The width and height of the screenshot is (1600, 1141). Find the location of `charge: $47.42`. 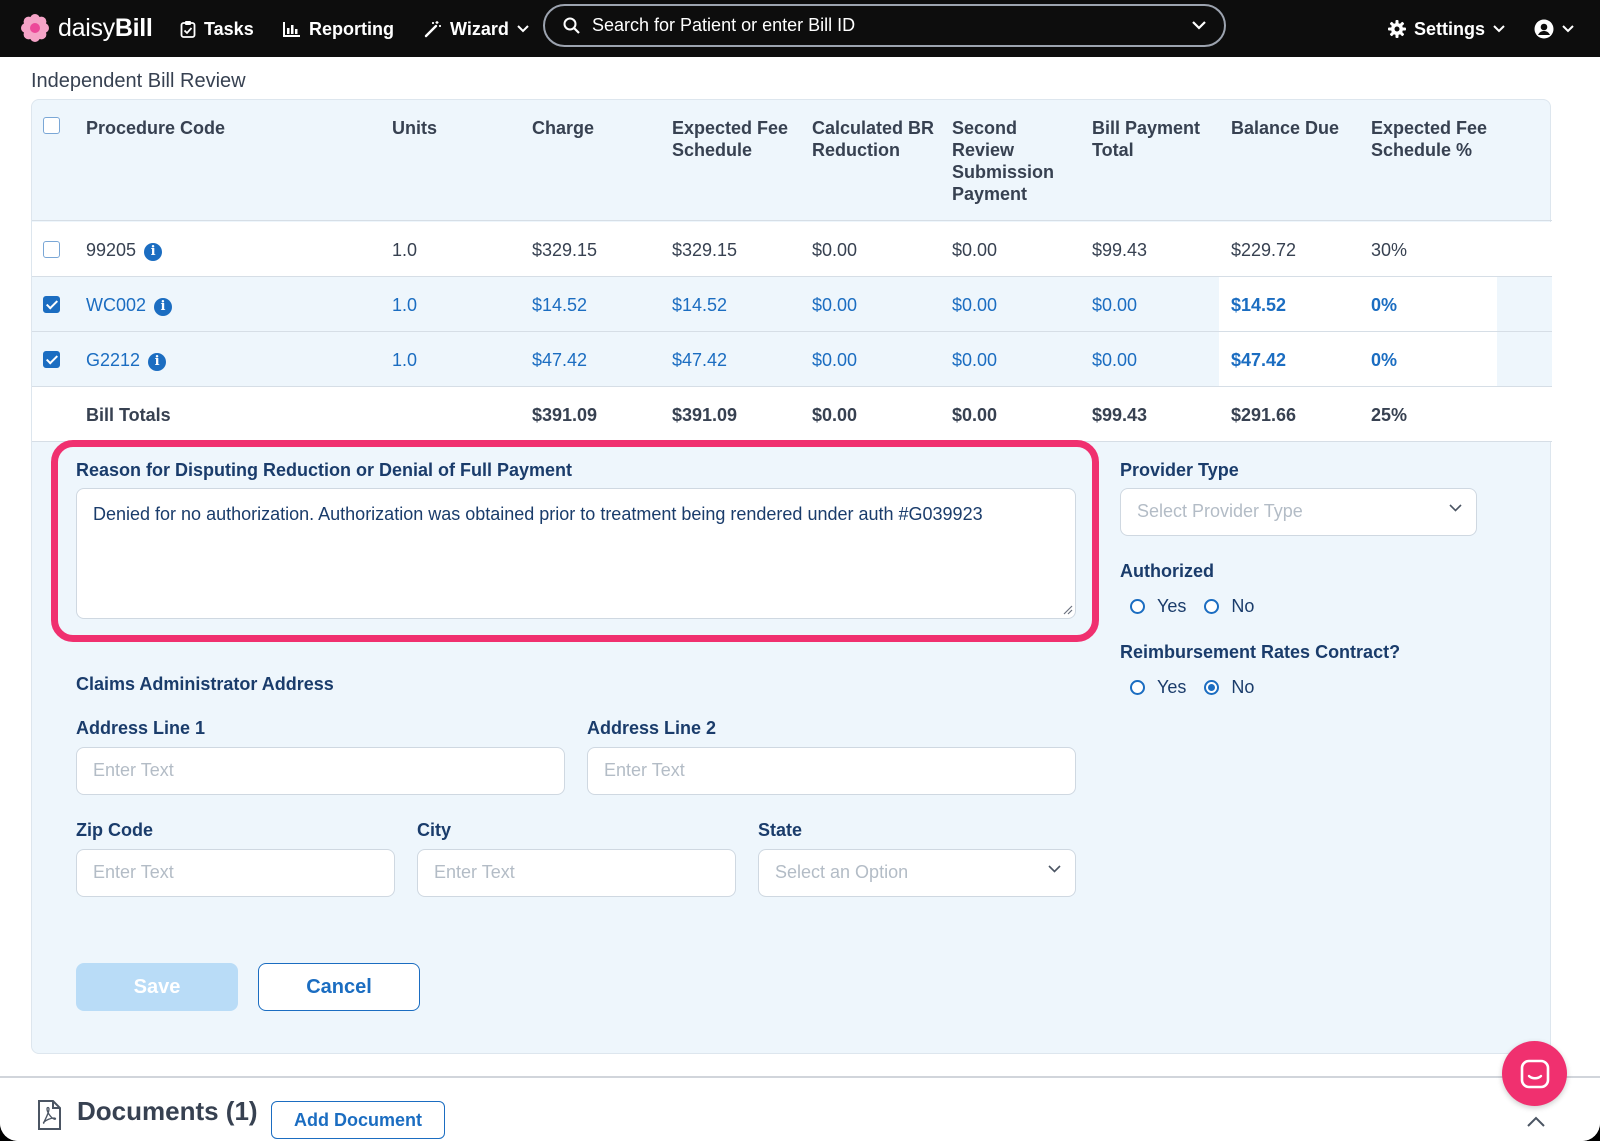

charge: $47.42 is located at coordinates (560, 360).